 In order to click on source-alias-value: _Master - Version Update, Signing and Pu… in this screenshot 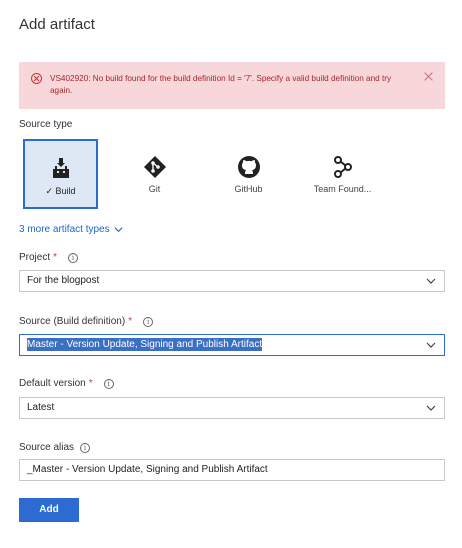, I will do `click(147, 469)`.